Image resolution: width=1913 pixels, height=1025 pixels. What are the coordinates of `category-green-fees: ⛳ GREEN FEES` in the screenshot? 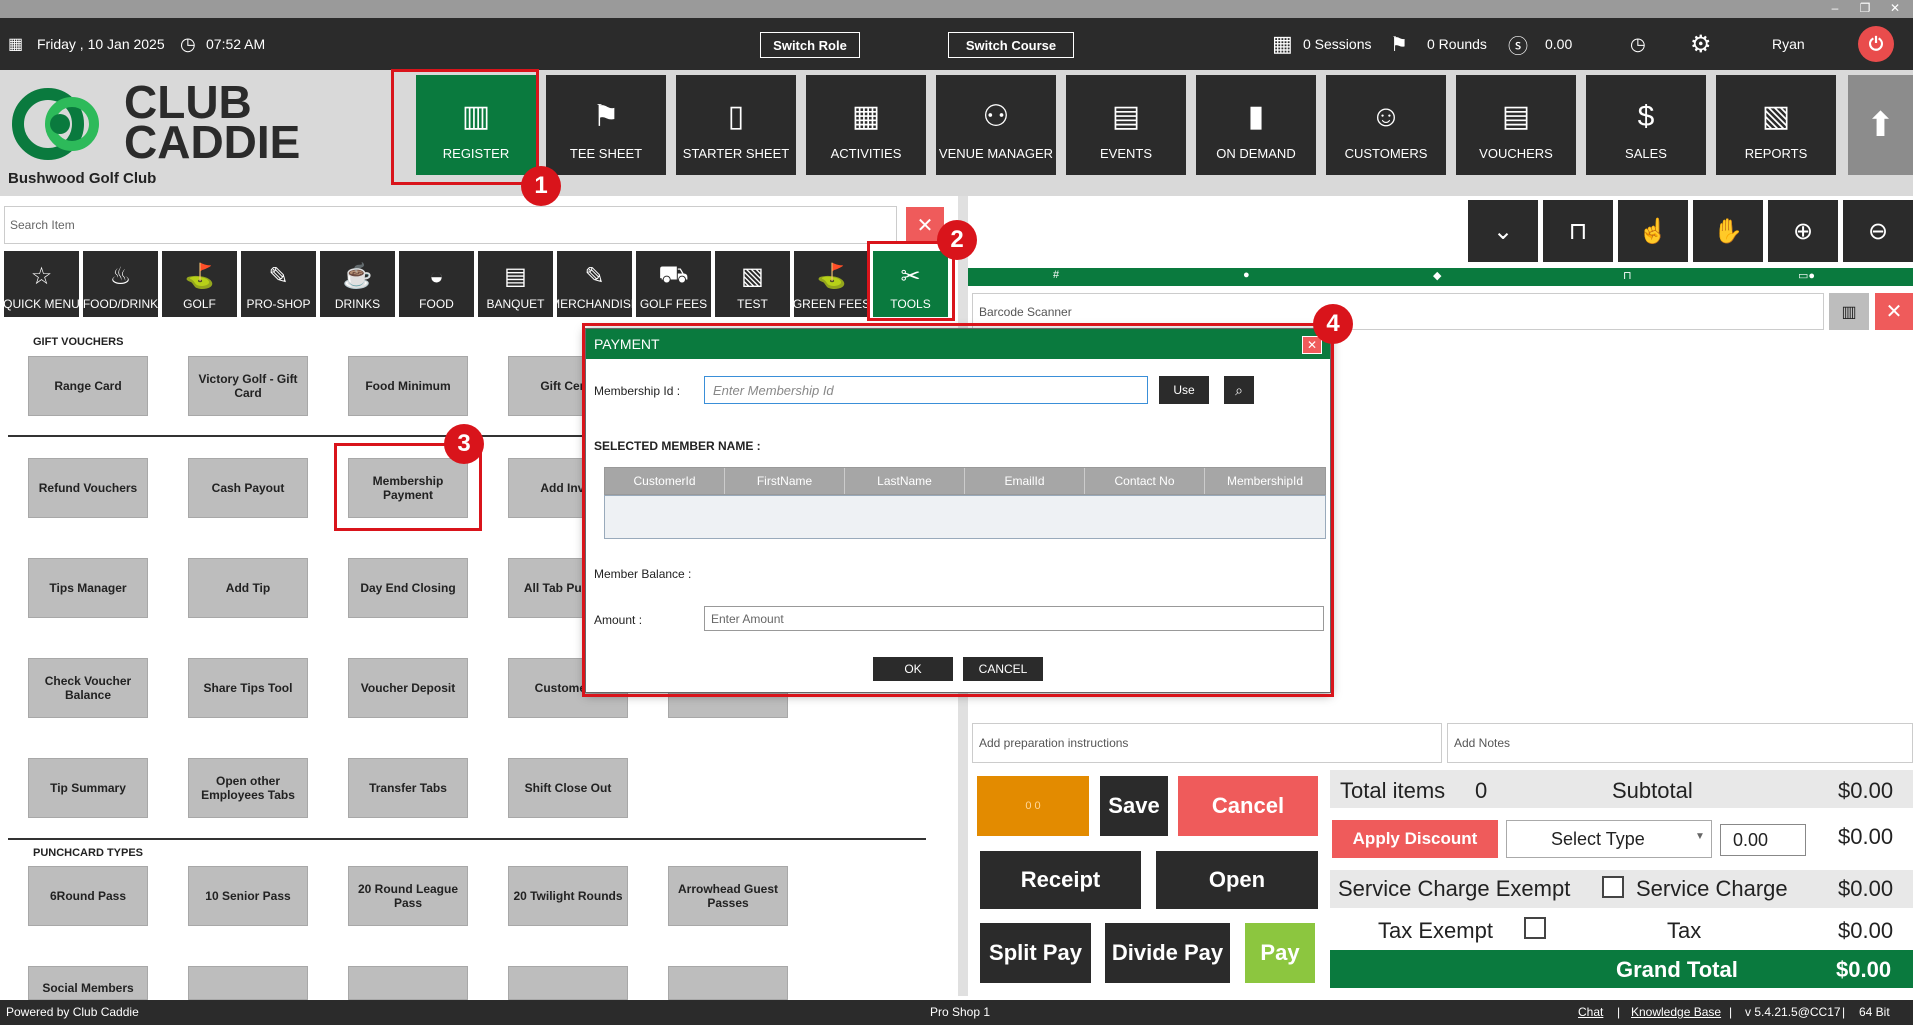 It's located at (831, 284).